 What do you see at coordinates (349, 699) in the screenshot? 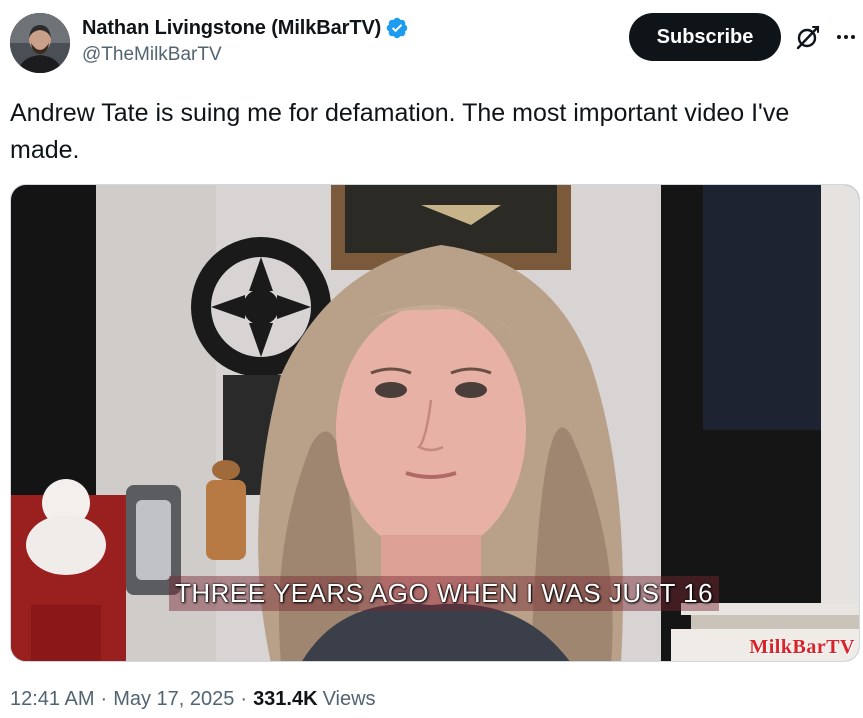
I see `views-label: Views` at bounding box center [349, 699].